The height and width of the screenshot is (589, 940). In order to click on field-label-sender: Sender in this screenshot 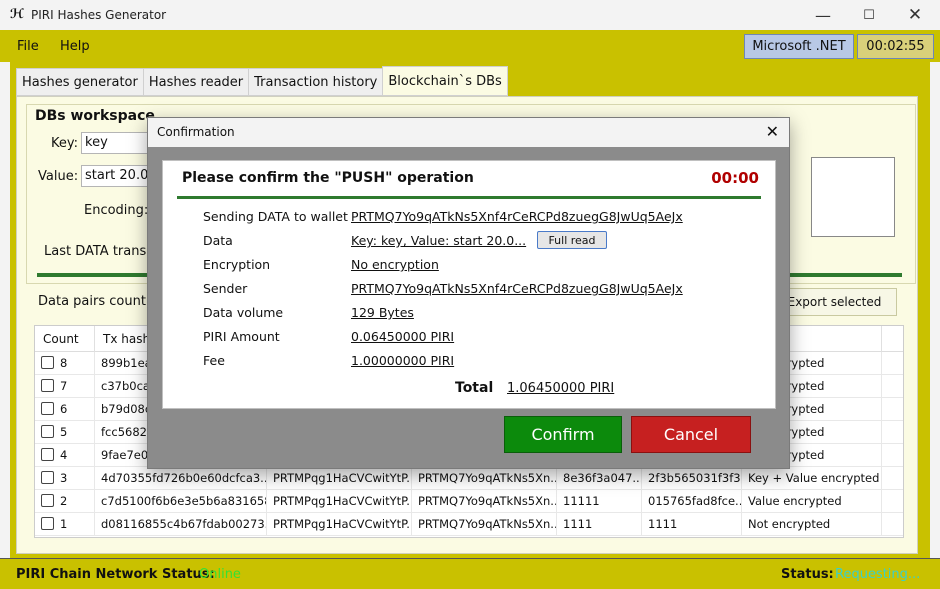, I will do `click(225, 288)`.